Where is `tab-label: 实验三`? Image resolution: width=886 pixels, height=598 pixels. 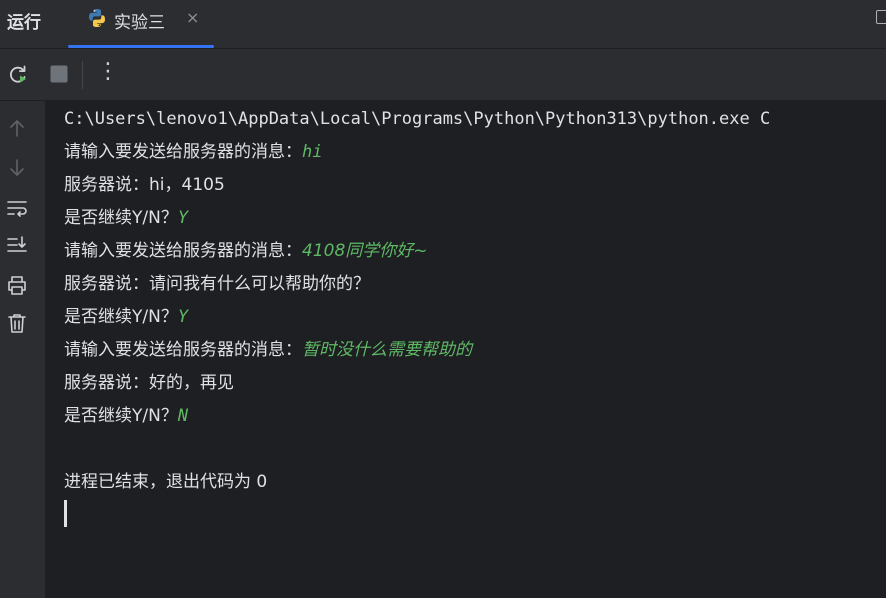 tab-label: 实验三 is located at coordinates (139, 23).